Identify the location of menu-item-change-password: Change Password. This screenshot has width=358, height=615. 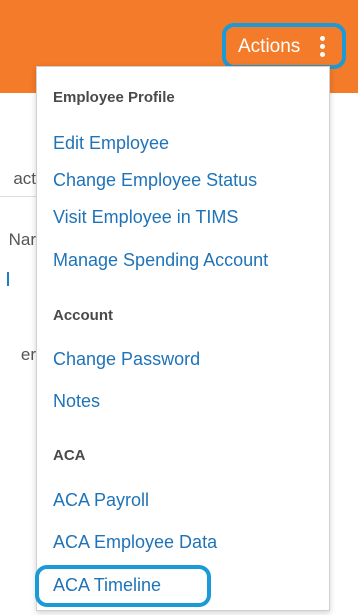
(126, 359).